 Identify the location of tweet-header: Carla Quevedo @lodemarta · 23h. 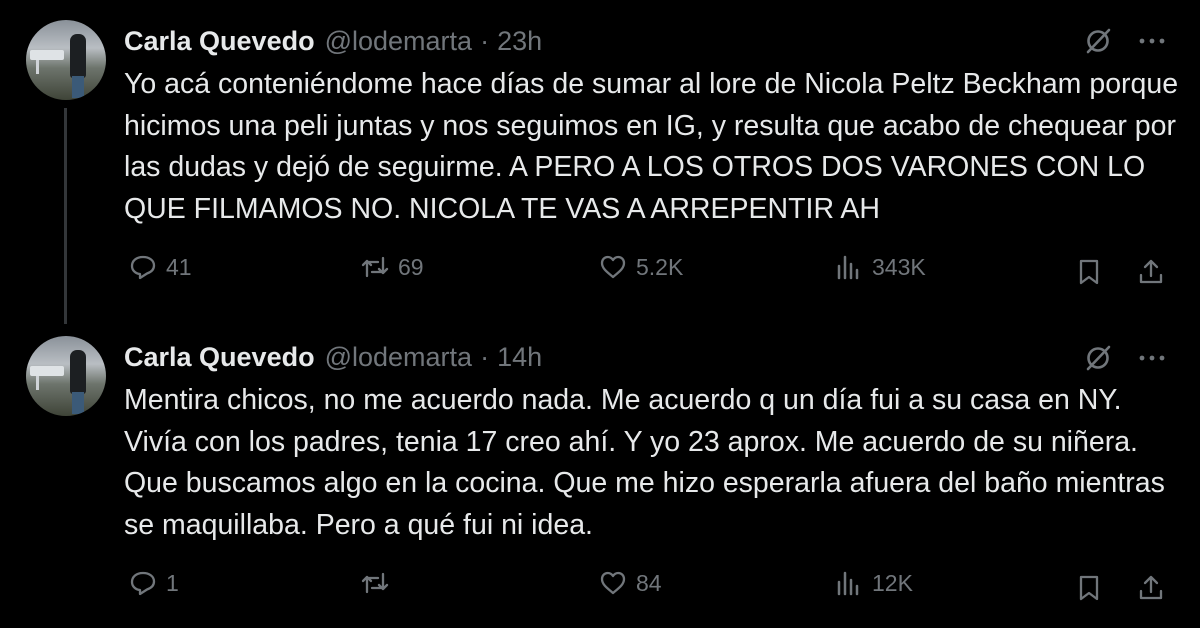
(333, 42).